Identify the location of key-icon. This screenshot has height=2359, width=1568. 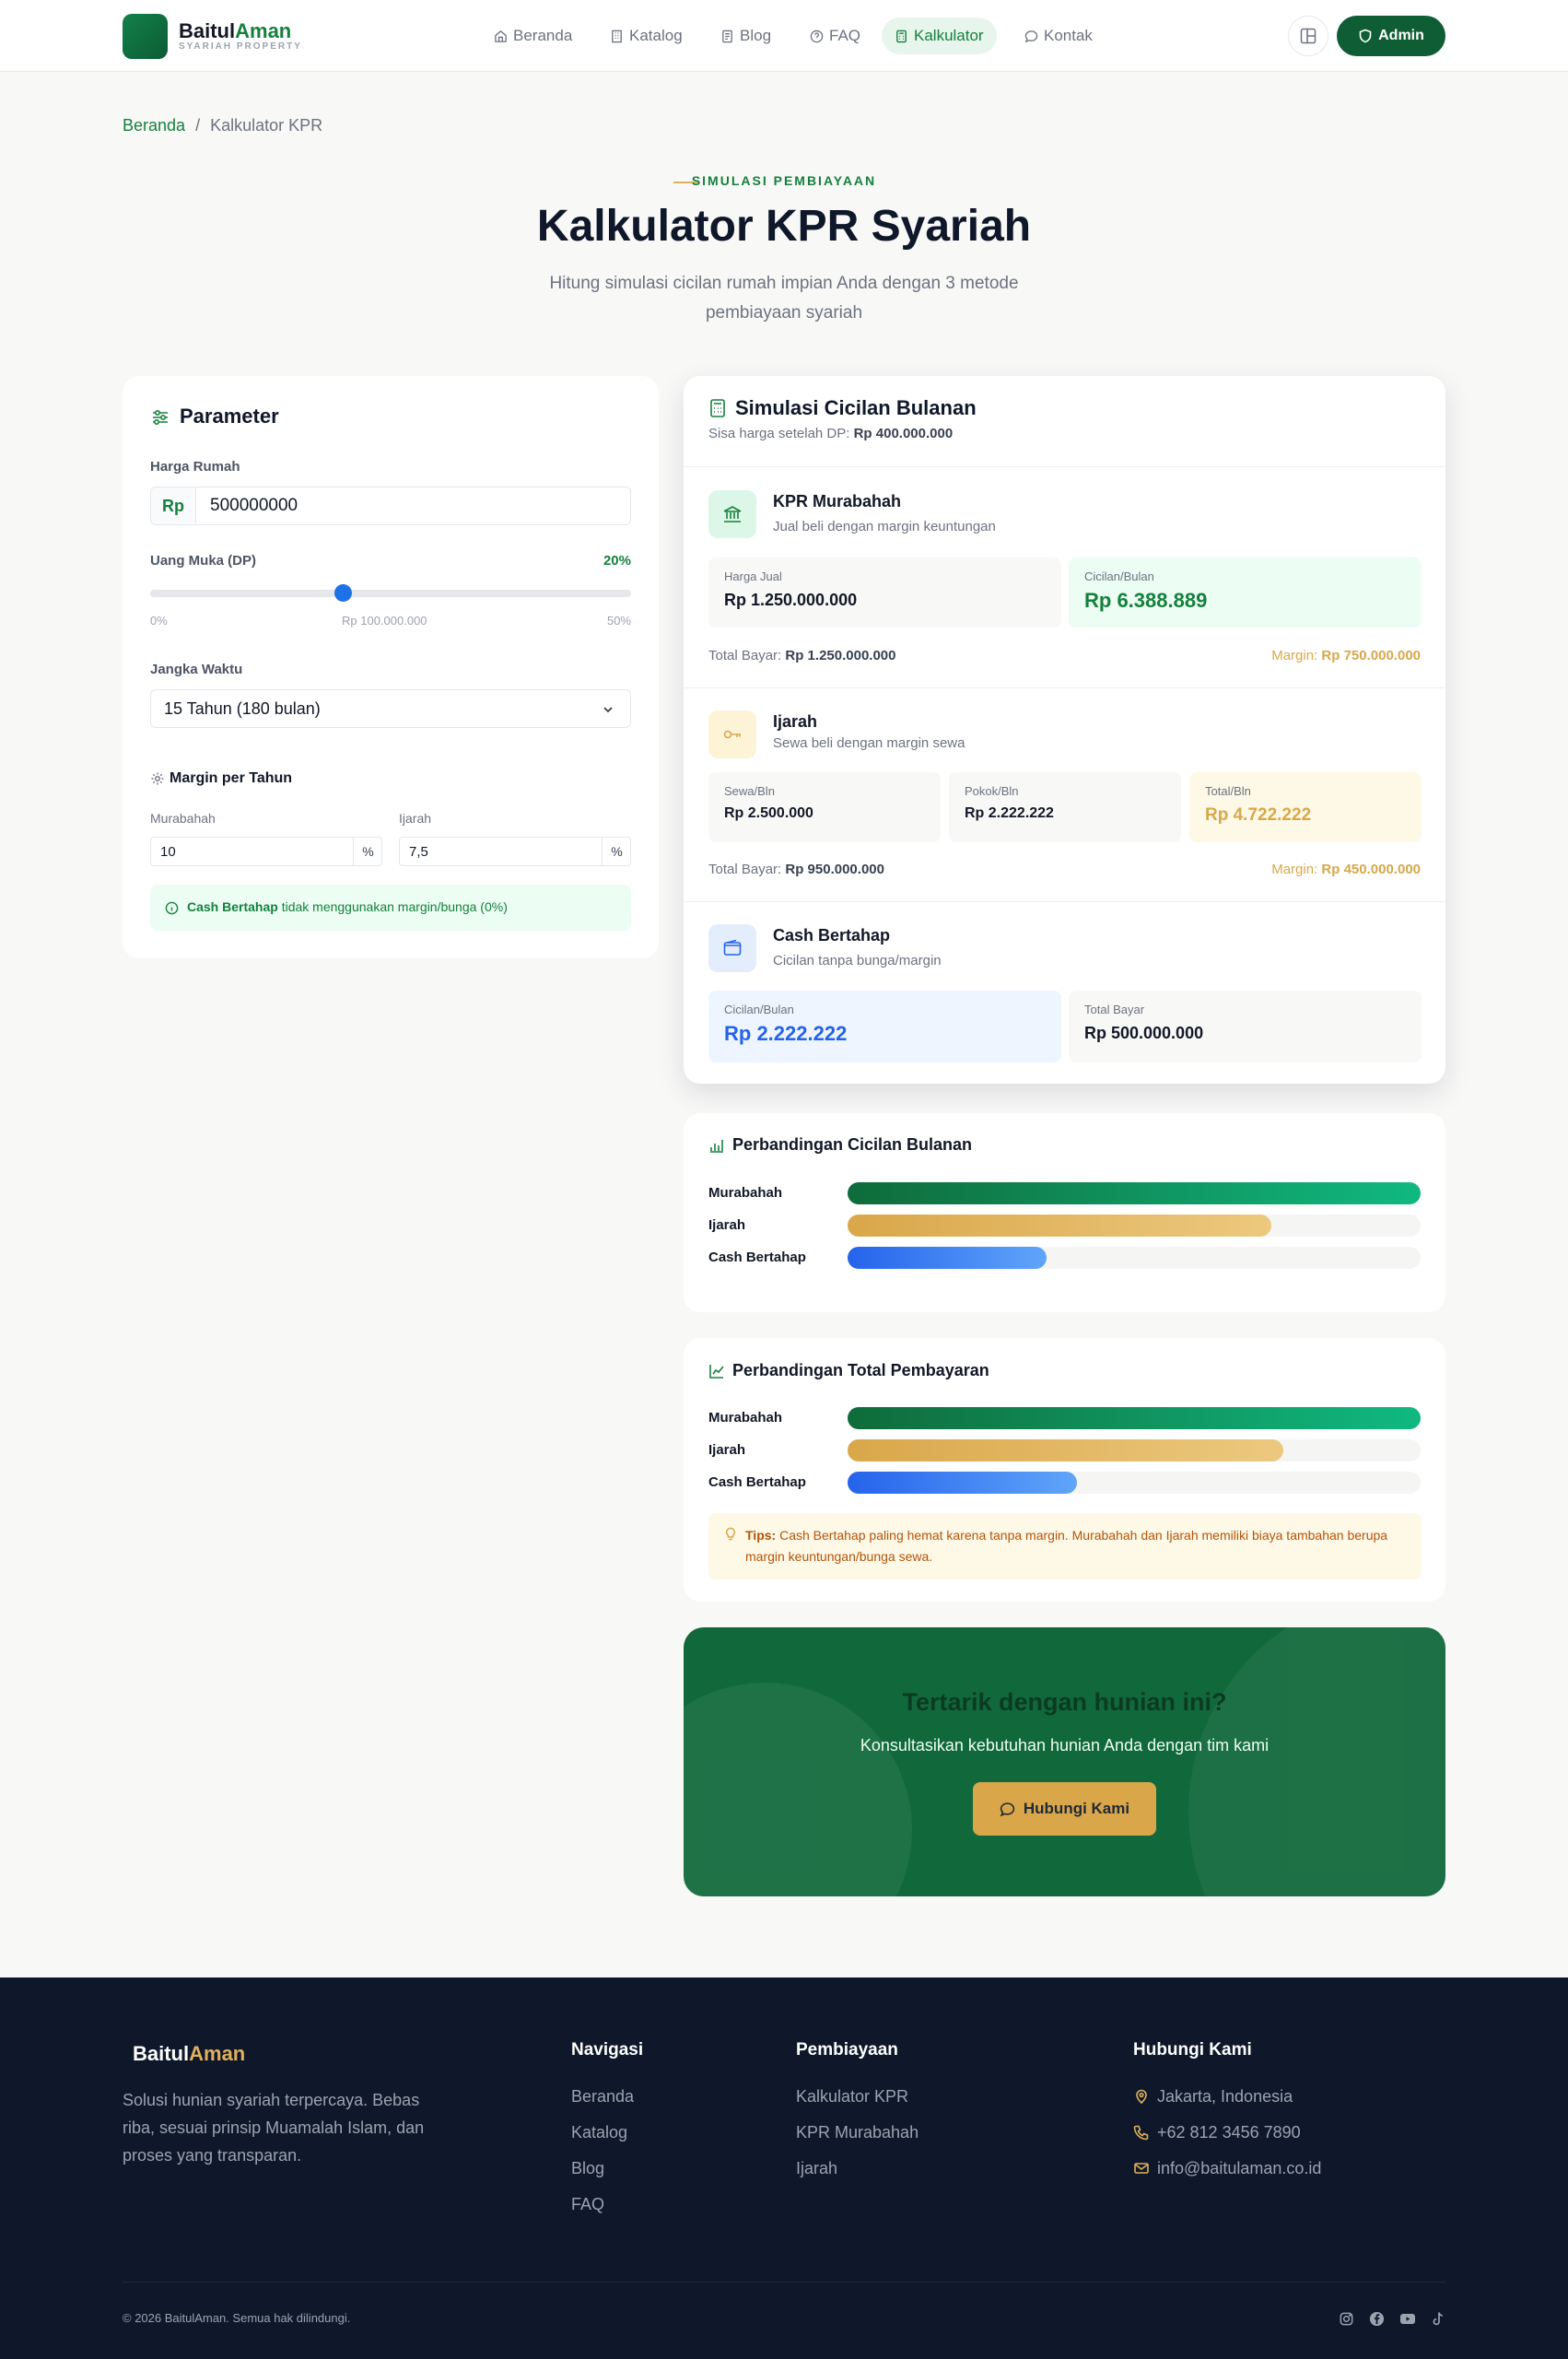
(732, 734).